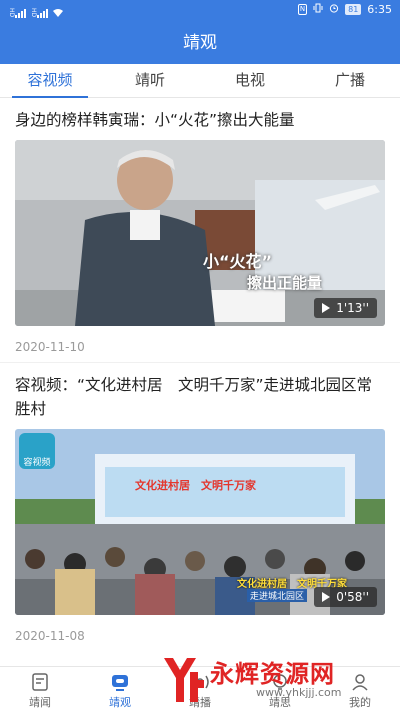 This screenshot has width=400, height=711. Describe the element at coordinates (334, 9) in the screenshot. I see `alarm-icon` at that location.